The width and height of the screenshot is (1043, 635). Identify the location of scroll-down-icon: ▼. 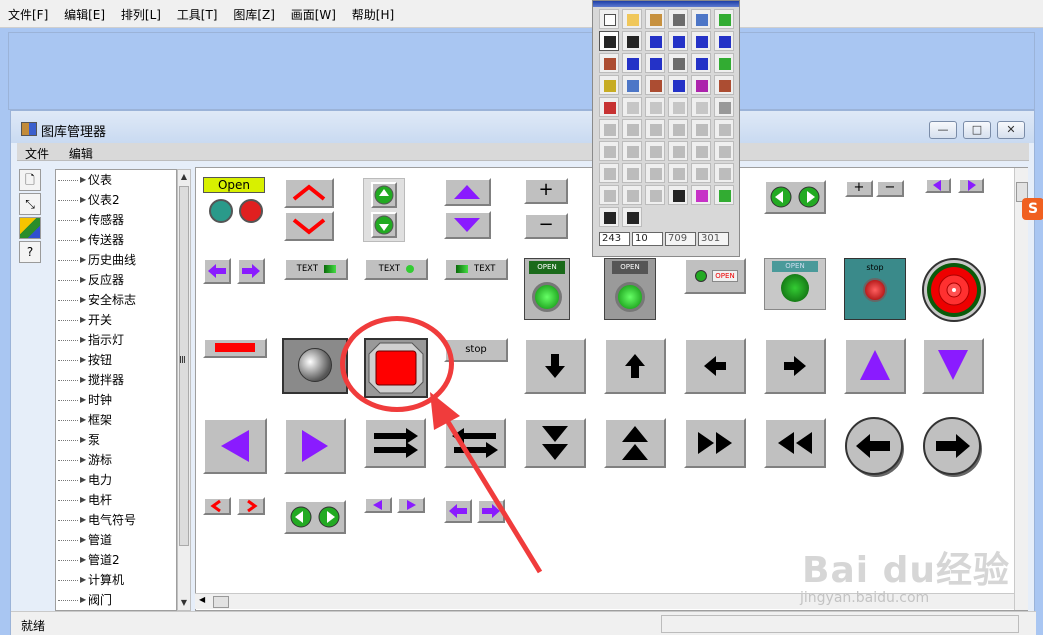
(184, 603).